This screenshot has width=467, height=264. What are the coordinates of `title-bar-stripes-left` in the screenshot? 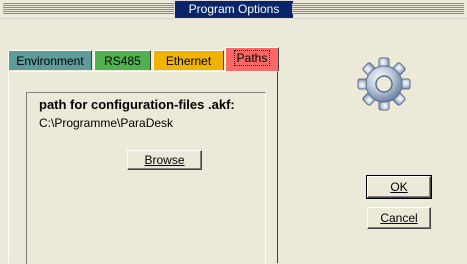 It's located at (88, 8).